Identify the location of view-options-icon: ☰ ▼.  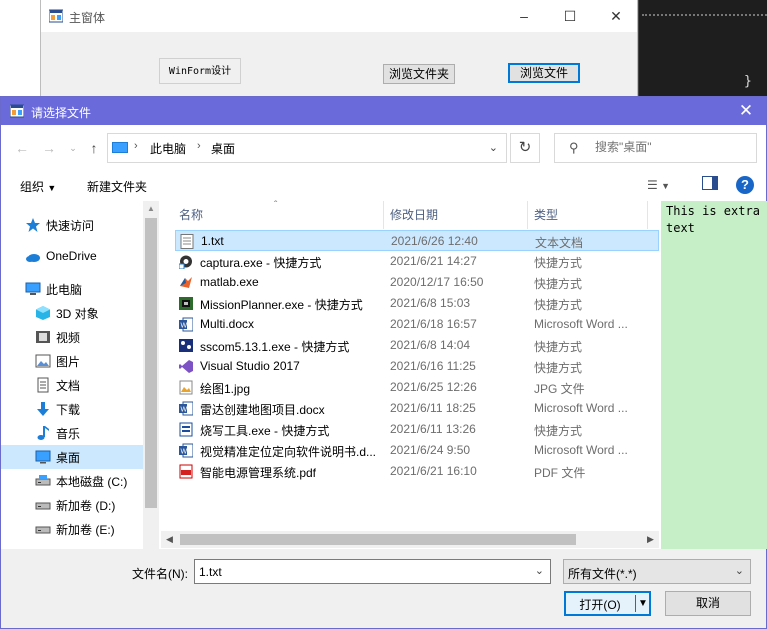
(658, 185).